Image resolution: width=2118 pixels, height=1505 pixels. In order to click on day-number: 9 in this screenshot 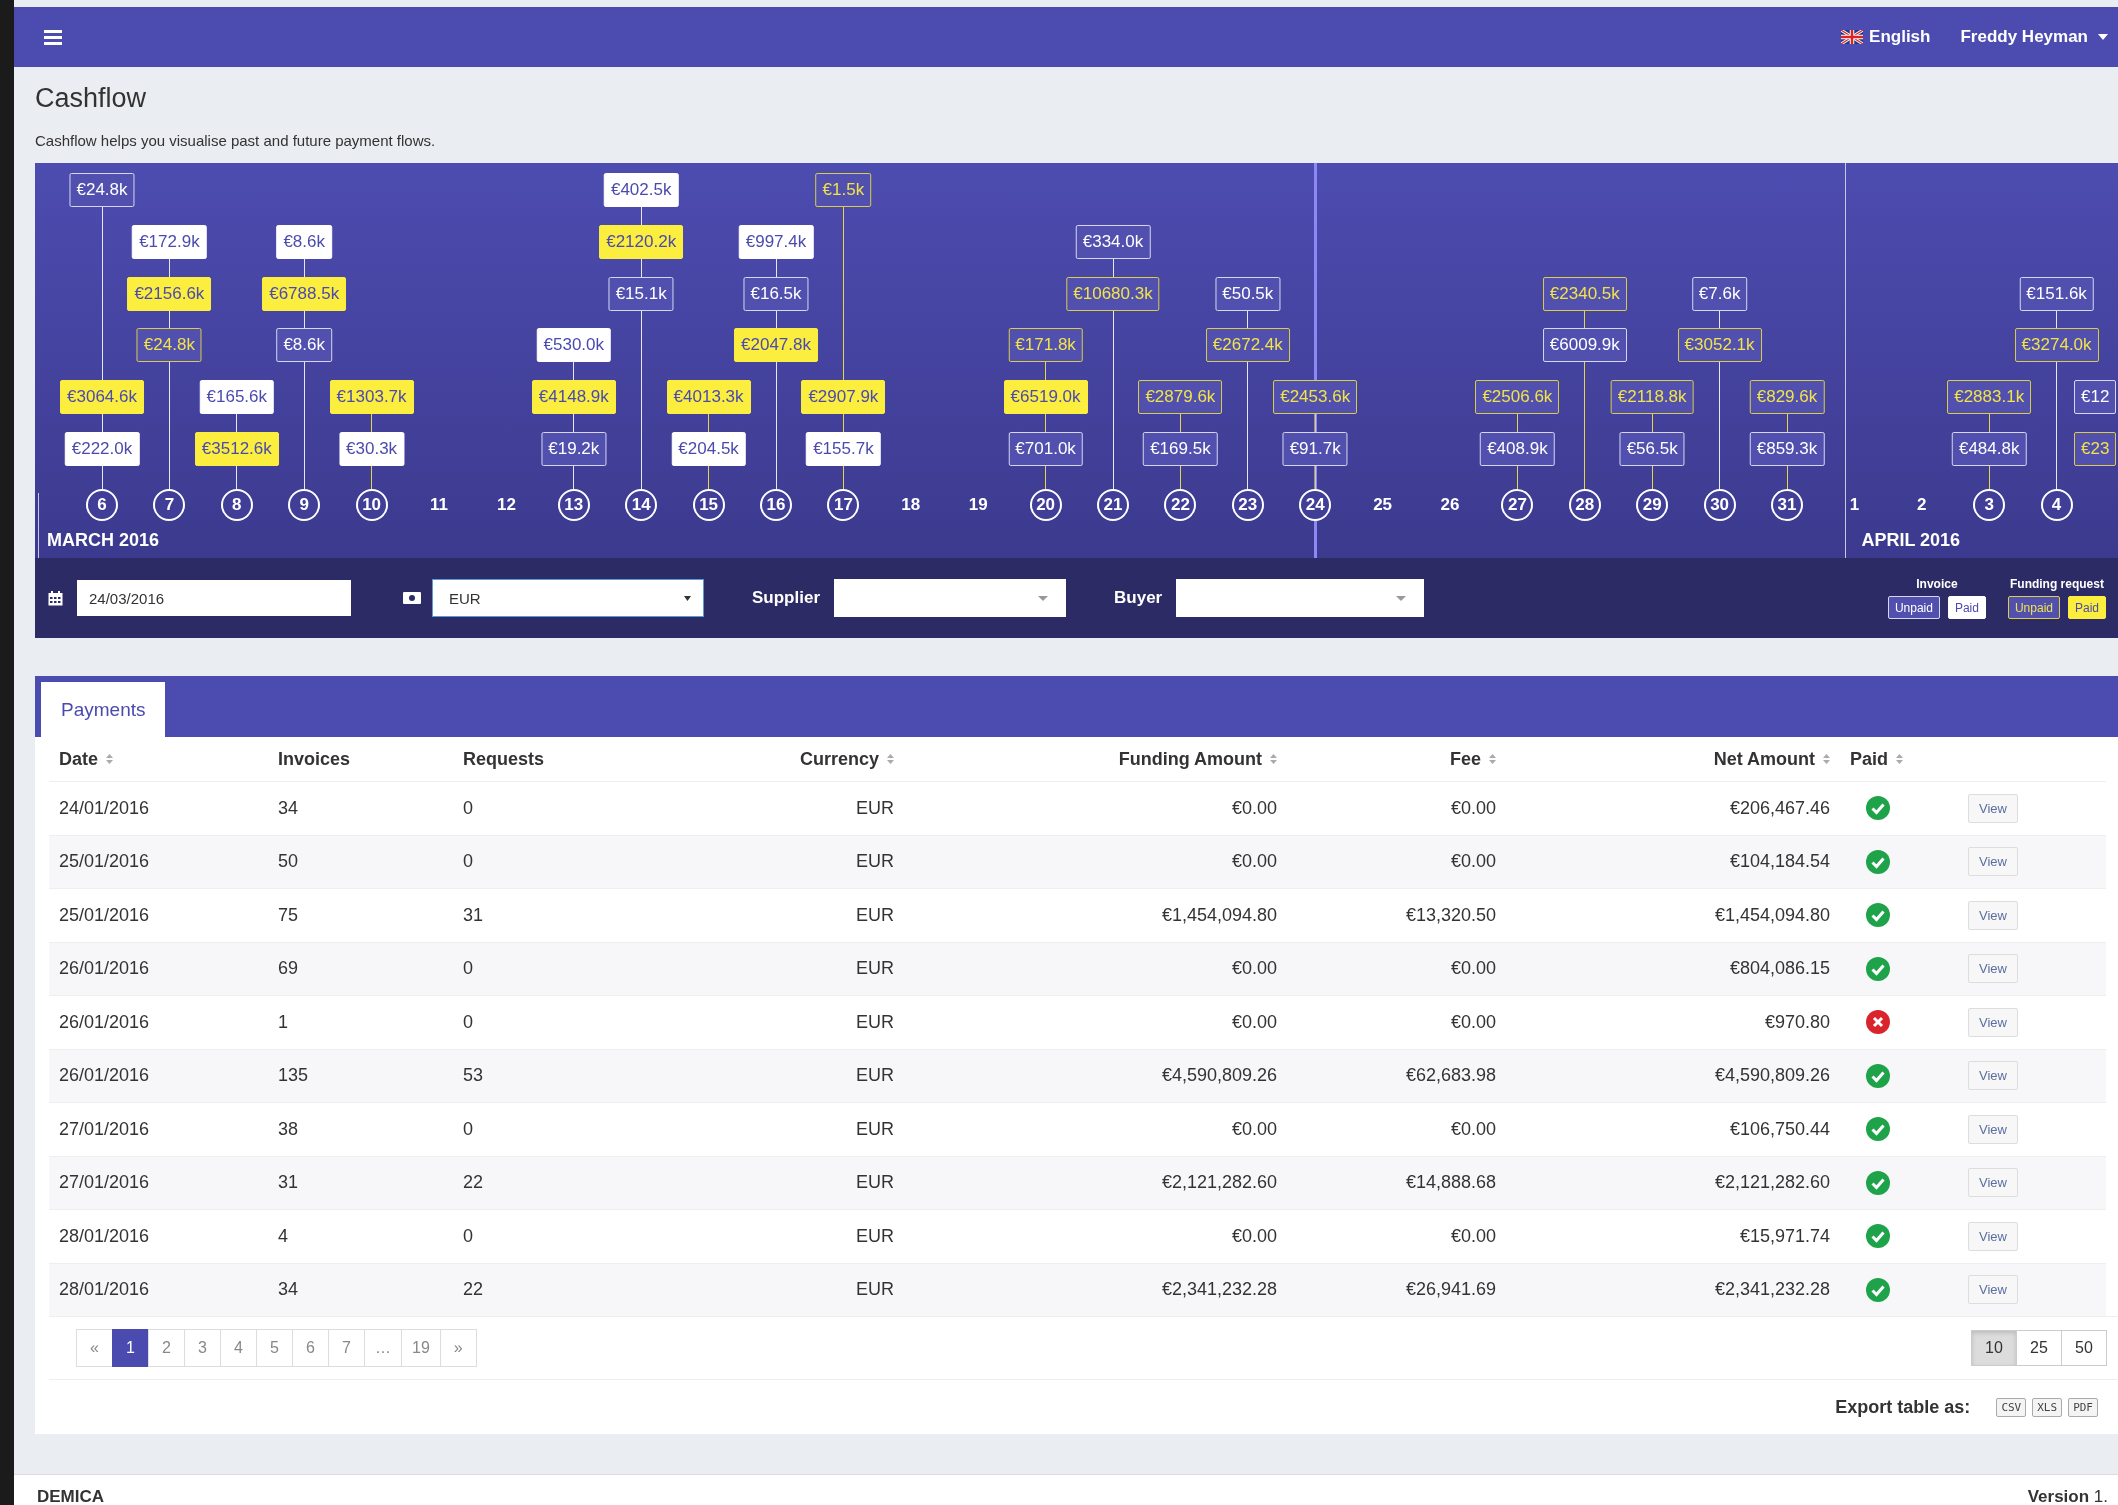, I will do `click(304, 505)`.